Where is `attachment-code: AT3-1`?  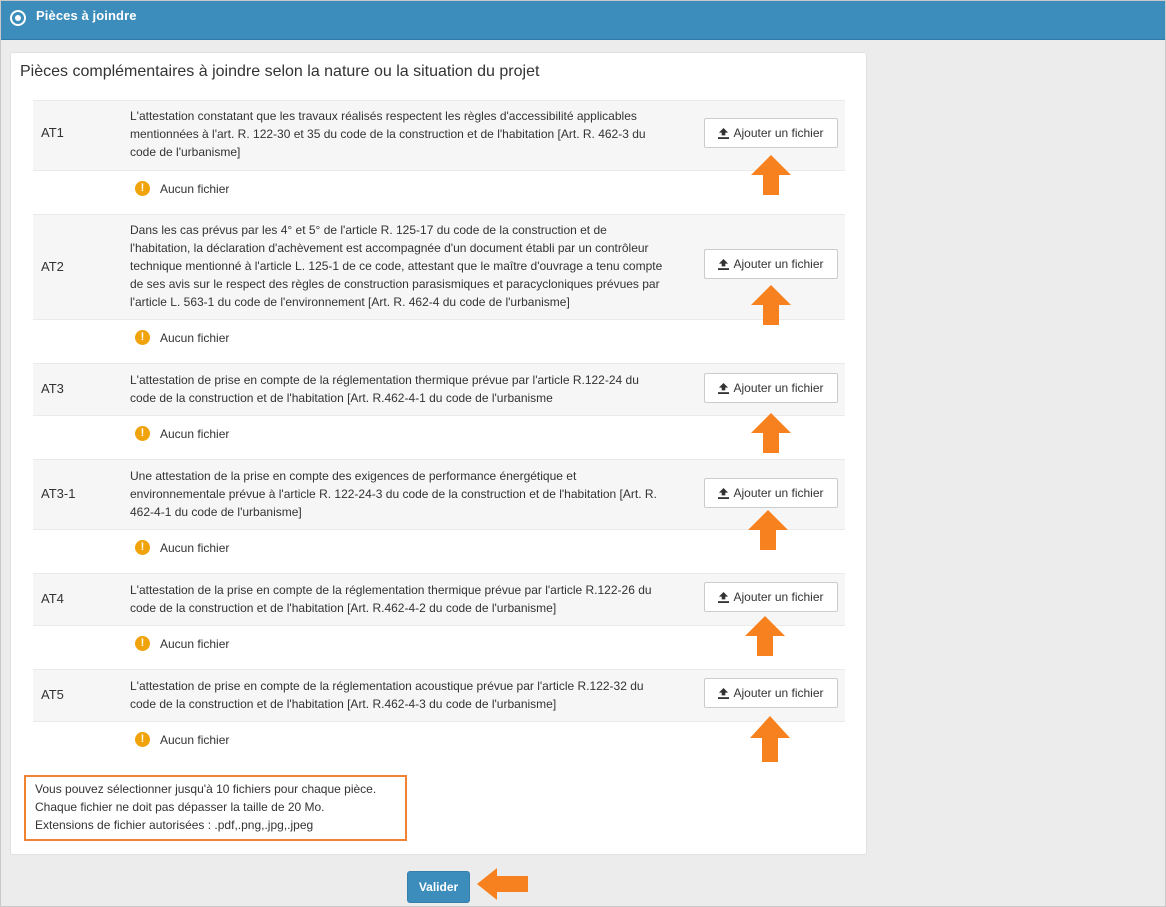 attachment-code: AT3-1 is located at coordinates (58, 493).